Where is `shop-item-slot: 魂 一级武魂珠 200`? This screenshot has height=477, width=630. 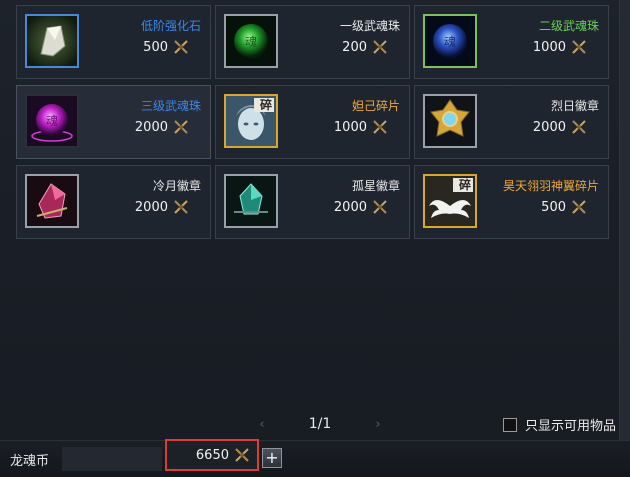 shop-item-slot: 魂 一级武魂珠 200 is located at coordinates (312, 42).